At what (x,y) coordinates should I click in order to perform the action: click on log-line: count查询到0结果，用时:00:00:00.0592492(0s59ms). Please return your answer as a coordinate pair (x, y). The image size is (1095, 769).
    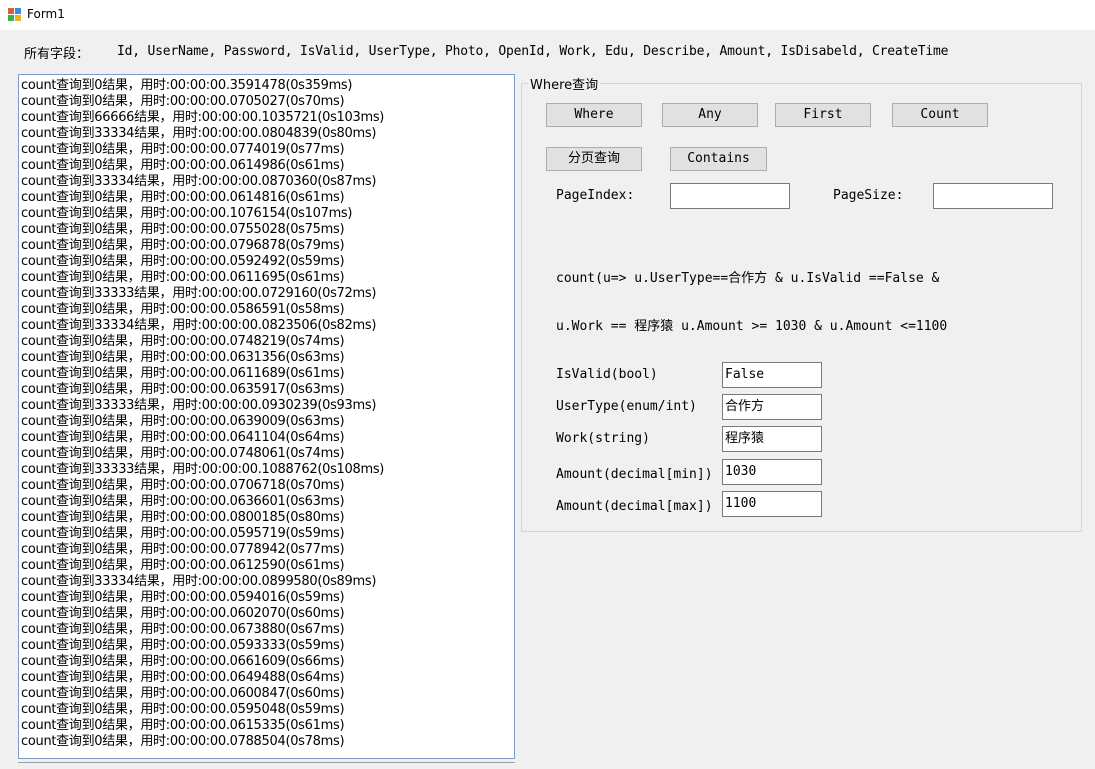
    Looking at the image, I should click on (183, 261).